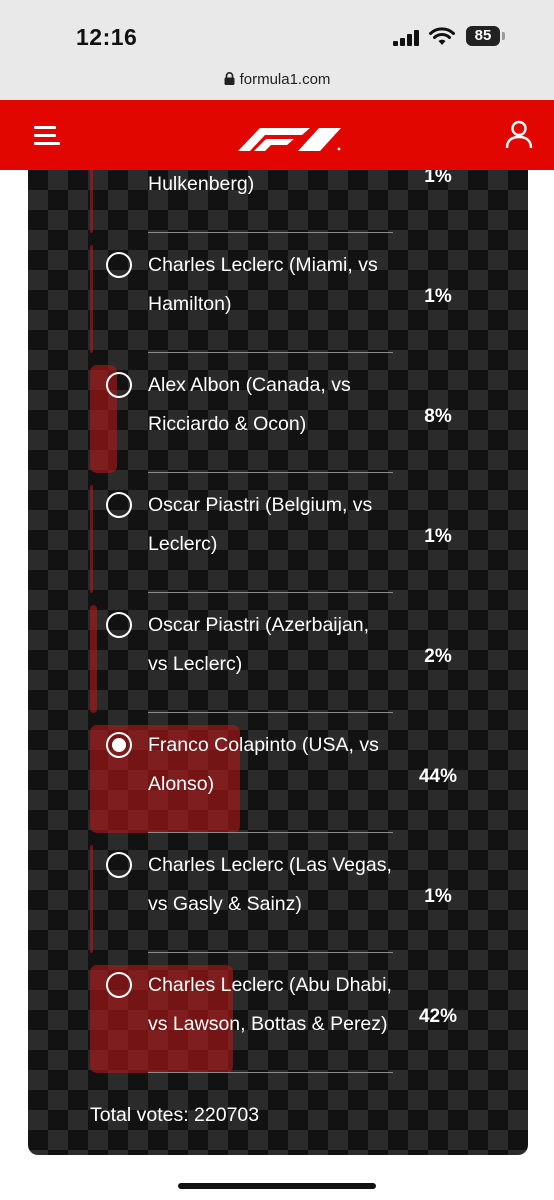 The width and height of the screenshot is (554, 1200). Describe the element at coordinates (183, 544) in the screenshot. I see `option-label-line2: Leclerc)` at that location.